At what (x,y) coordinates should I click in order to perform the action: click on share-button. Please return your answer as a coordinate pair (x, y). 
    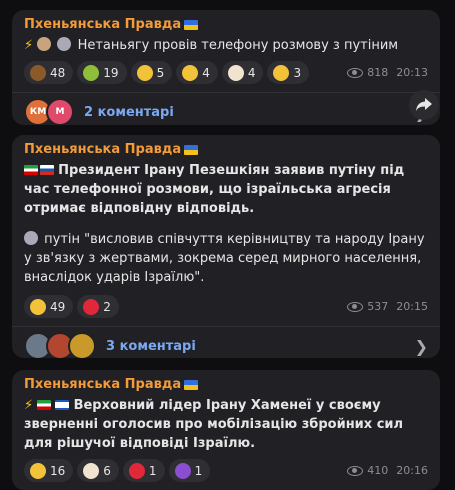
    Looking at the image, I should click on (424, 105).